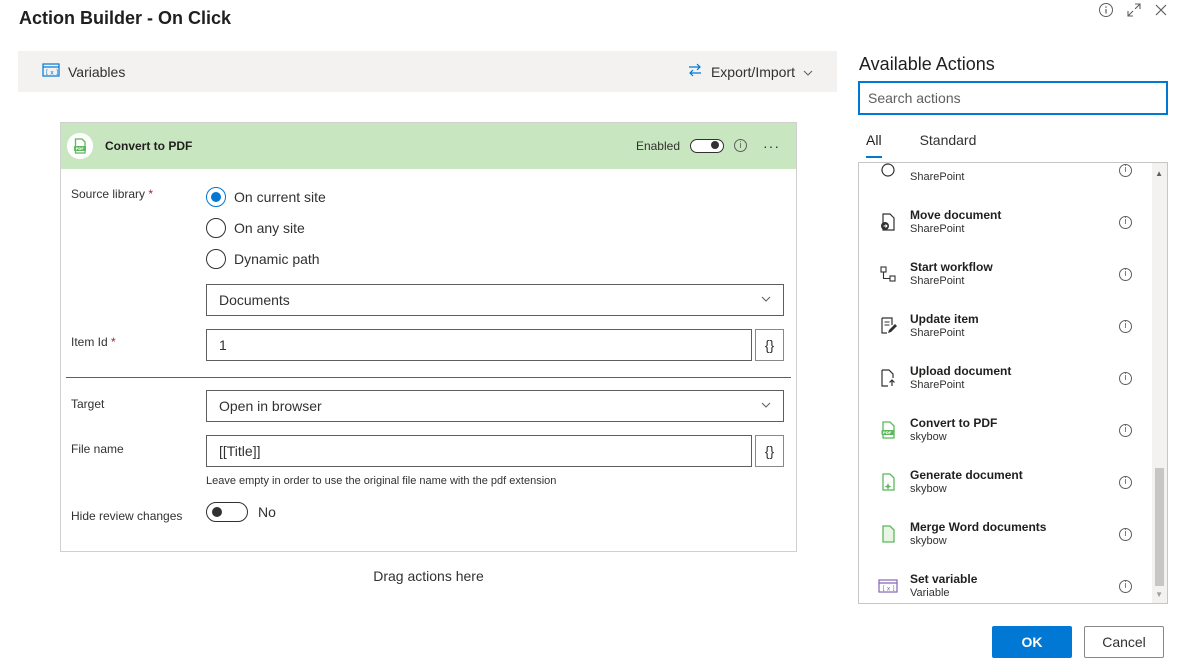 This screenshot has width=1180, height=663. What do you see at coordinates (944, 319) in the screenshot?
I see `action-name: Update item` at bounding box center [944, 319].